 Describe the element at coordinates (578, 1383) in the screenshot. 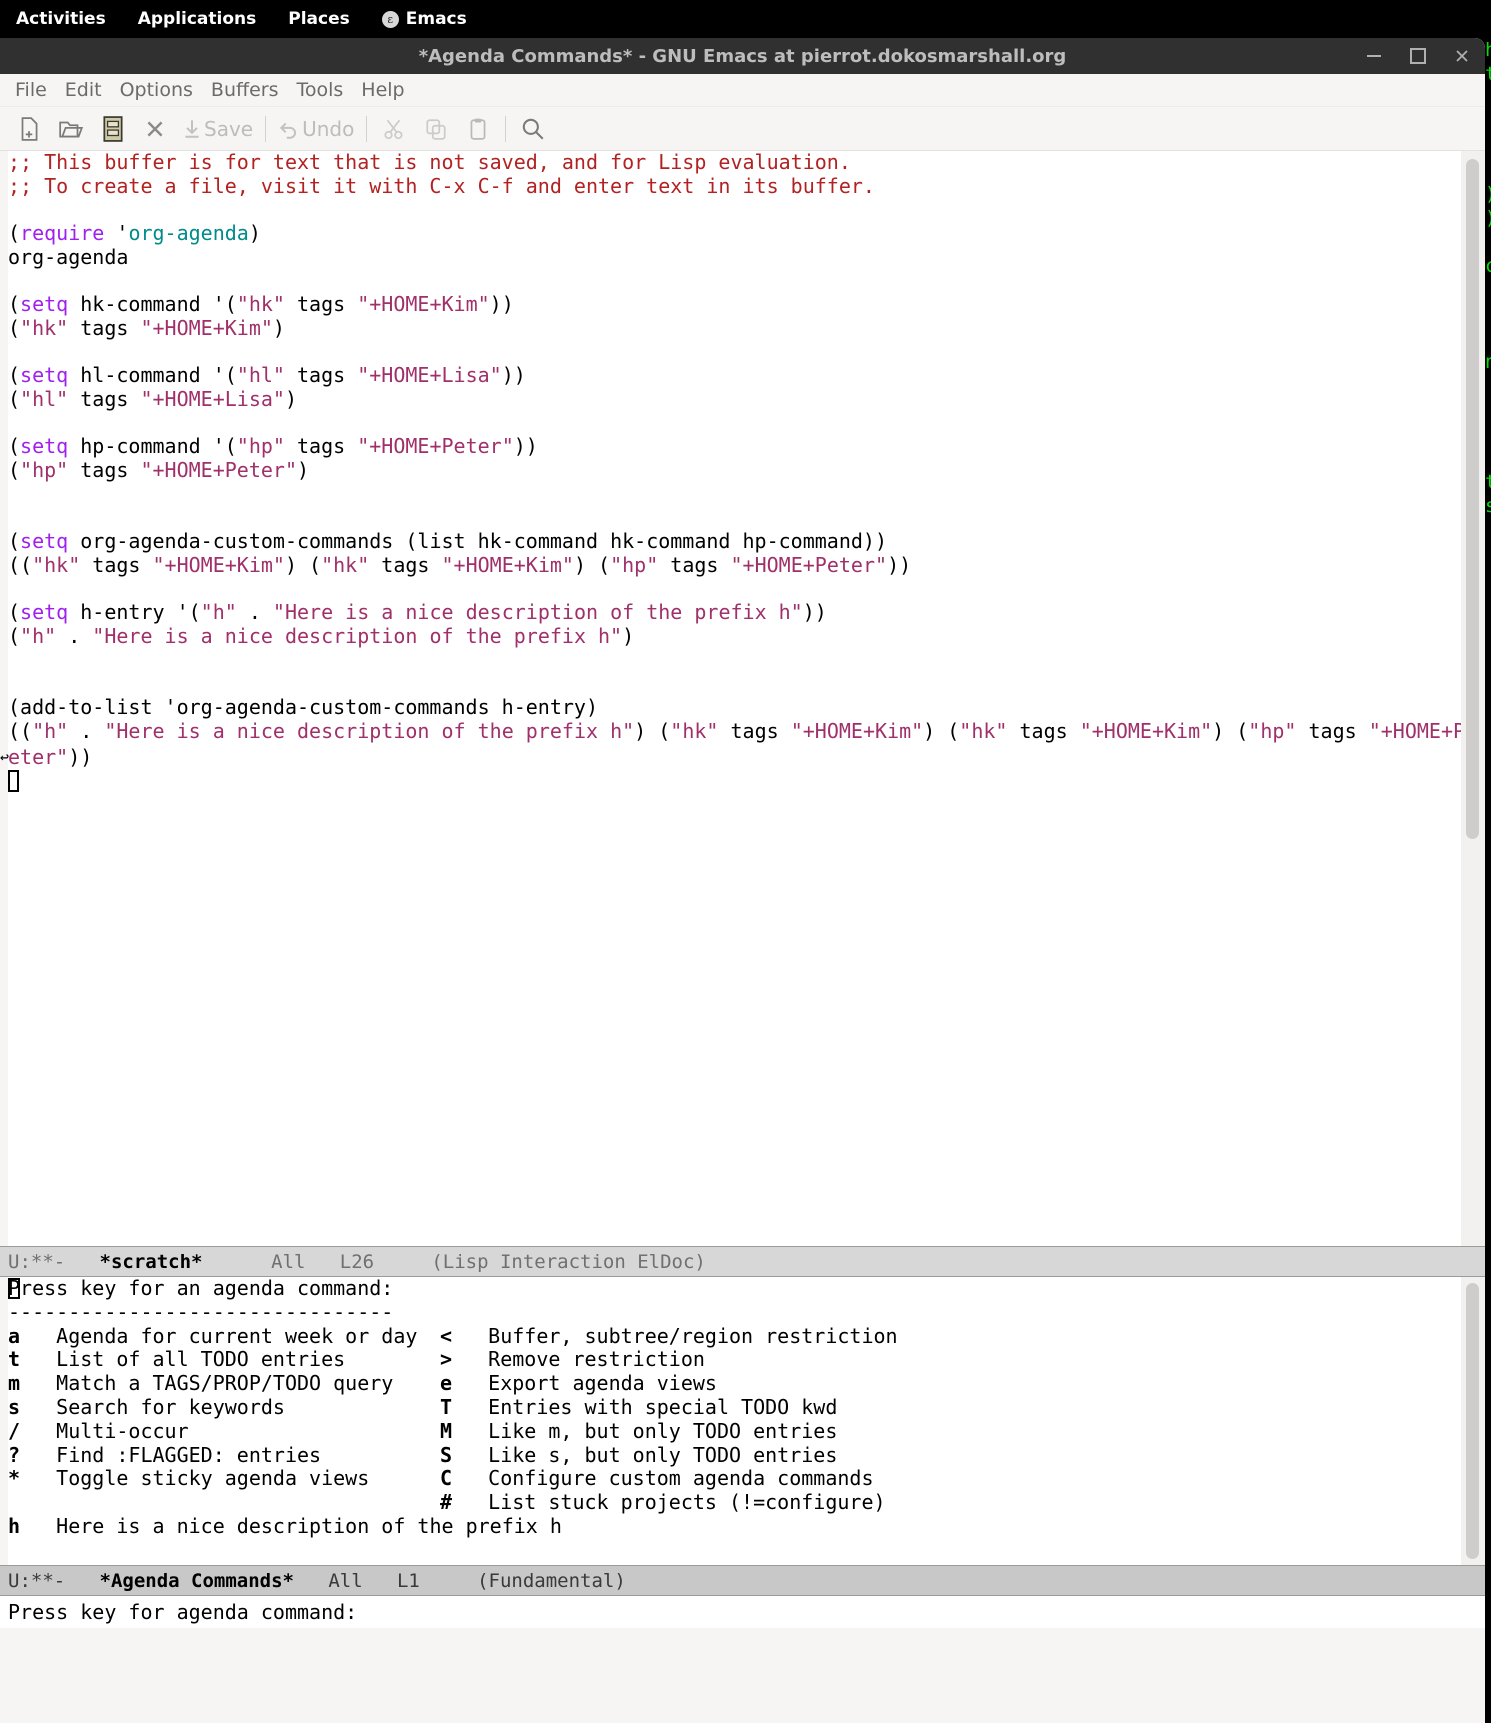

I see `agenda-command-right: e Export agenda views` at that location.